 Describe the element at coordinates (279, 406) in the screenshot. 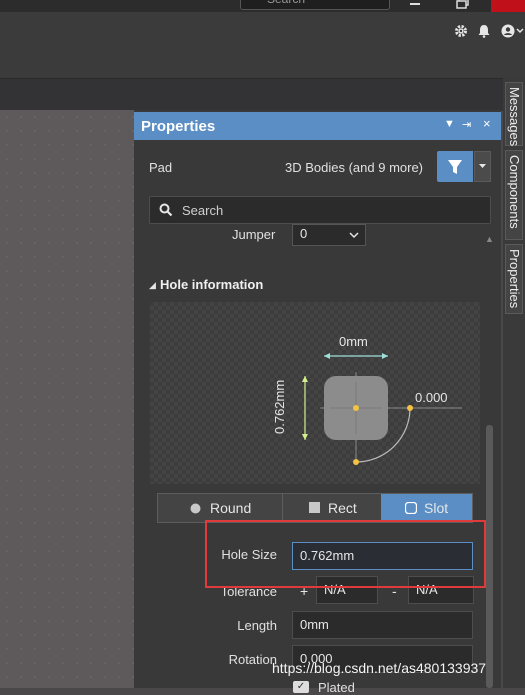

I see `hole-height-dimension: 0.762mm` at that location.